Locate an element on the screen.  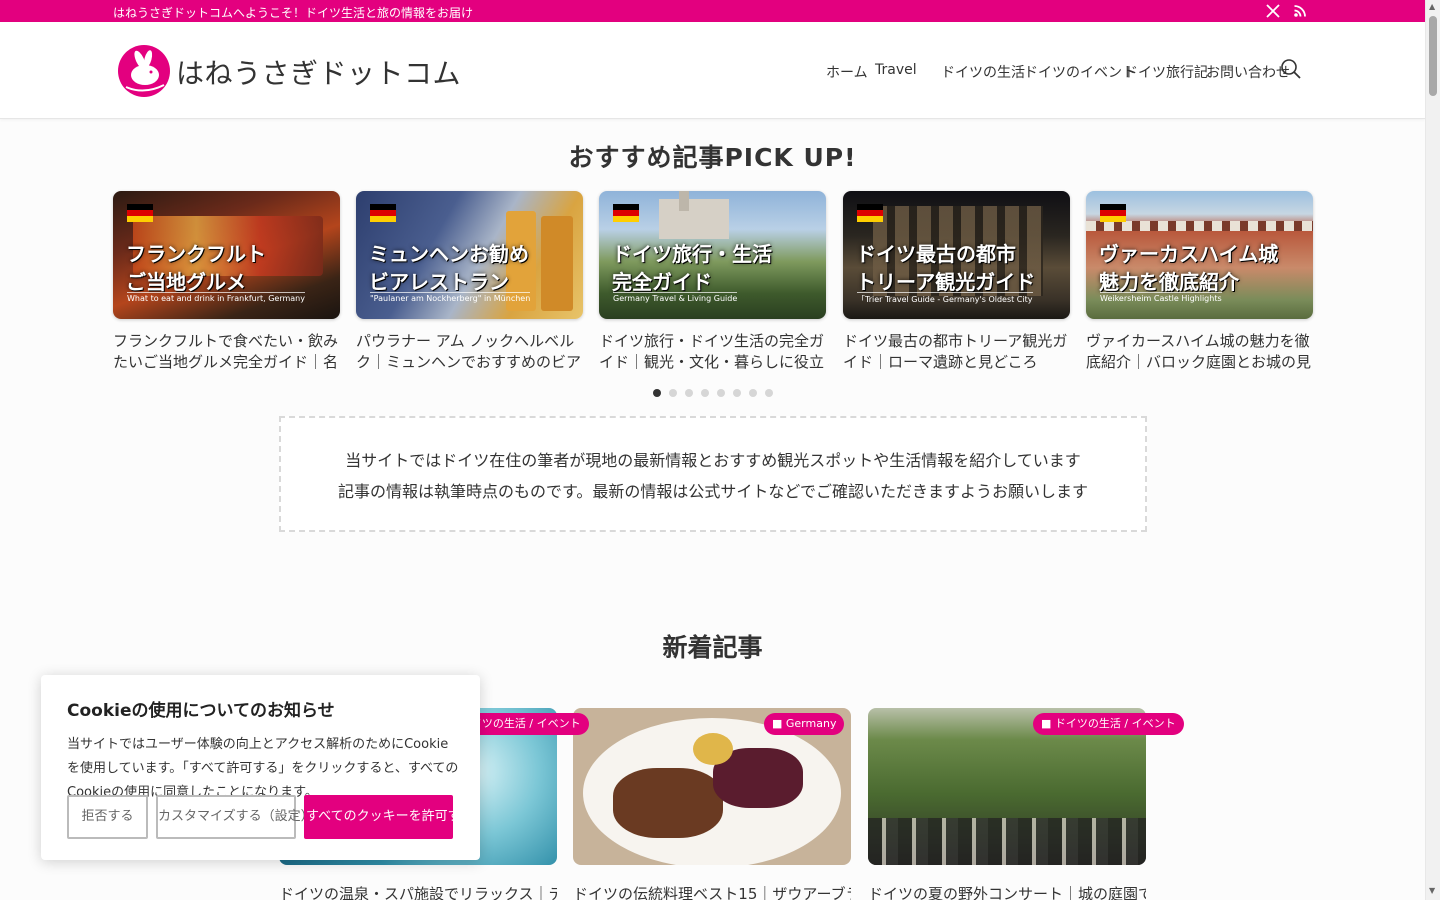
nav-item-travel: Travel is located at coordinates (896, 70).